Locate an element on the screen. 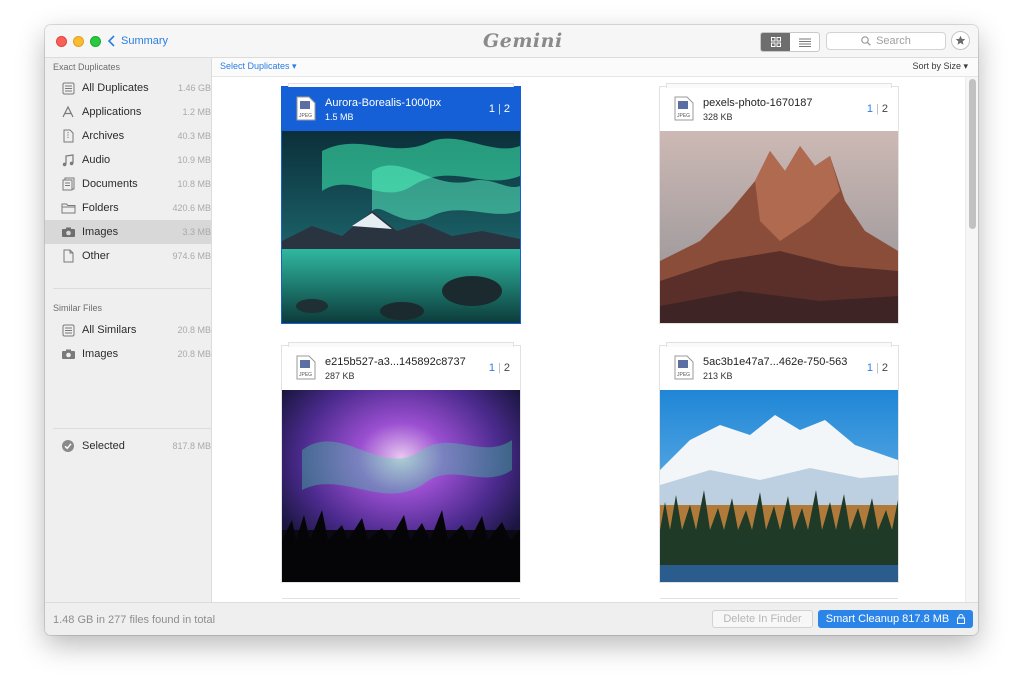 Image resolution: width=1024 pixels, height=700 pixels. sidebar-item-audio: Audio 10.9 MB is located at coordinates (128, 160).